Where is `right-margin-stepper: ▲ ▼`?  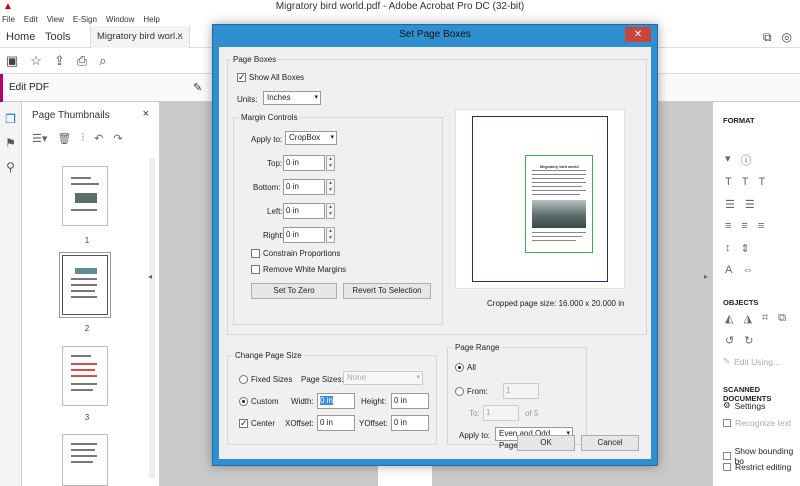
right-margin-stepper: ▲ ▼ is located at coordinates (330, 235).